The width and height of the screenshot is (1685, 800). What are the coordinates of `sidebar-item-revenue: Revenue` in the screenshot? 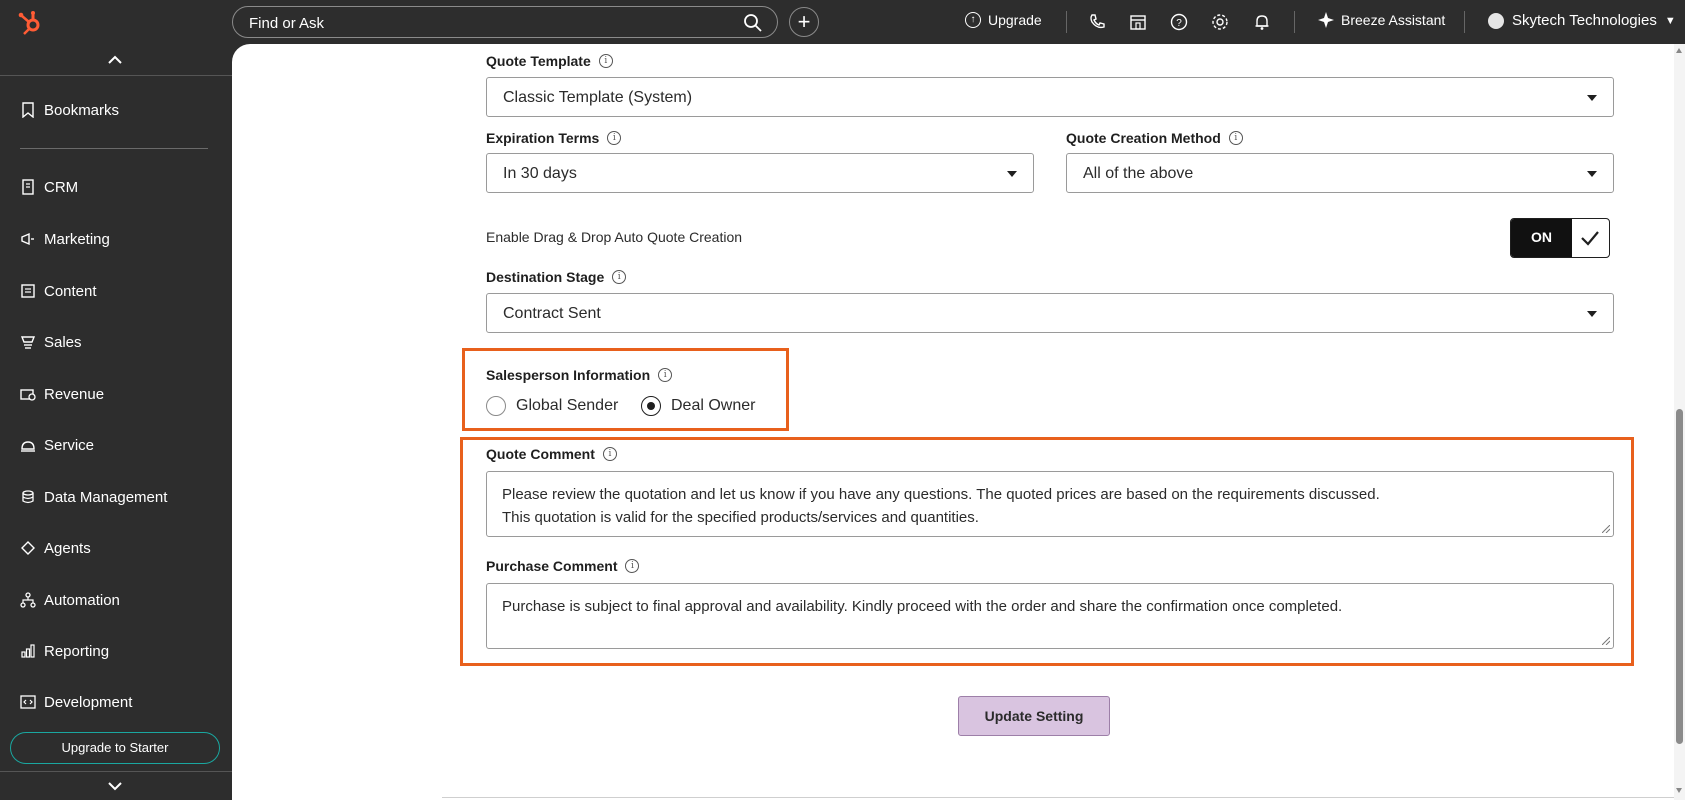 It's located at (62, 394).